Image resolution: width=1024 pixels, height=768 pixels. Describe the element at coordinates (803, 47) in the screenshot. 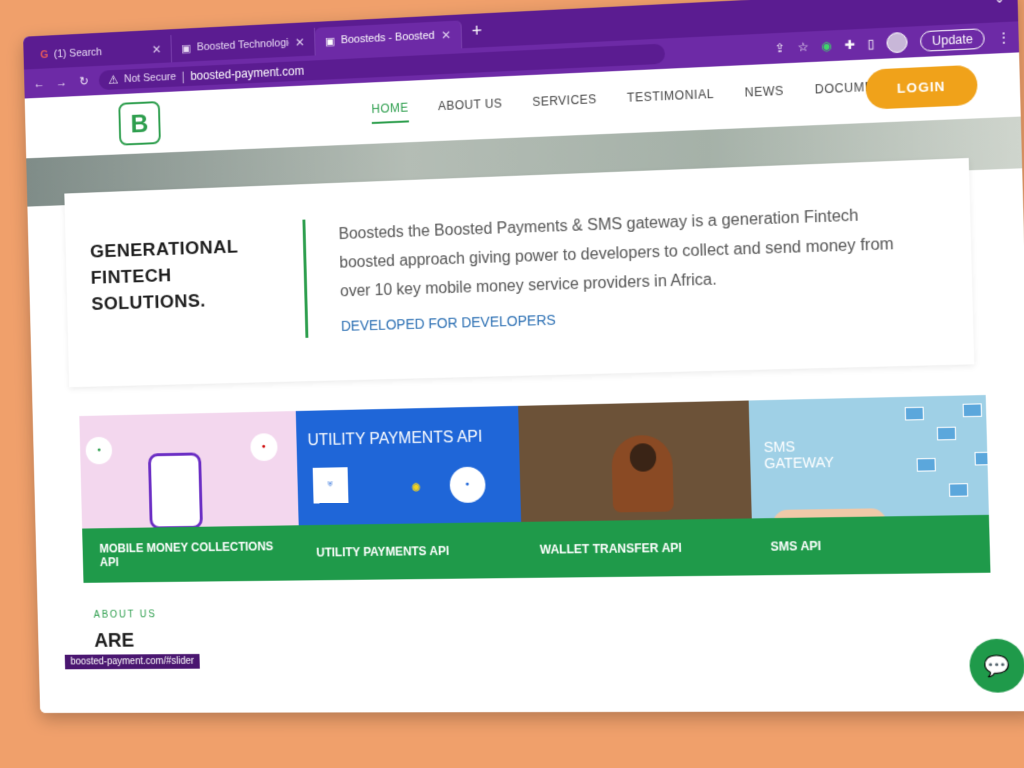

I see `star-icon: ☆` at that location.